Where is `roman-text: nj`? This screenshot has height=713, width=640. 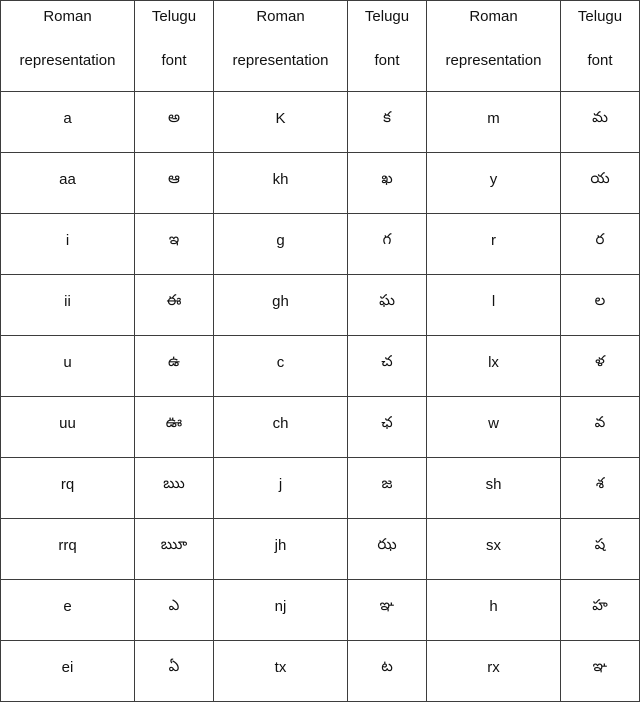
roman-text: nj is located at coordinates (280, 606).